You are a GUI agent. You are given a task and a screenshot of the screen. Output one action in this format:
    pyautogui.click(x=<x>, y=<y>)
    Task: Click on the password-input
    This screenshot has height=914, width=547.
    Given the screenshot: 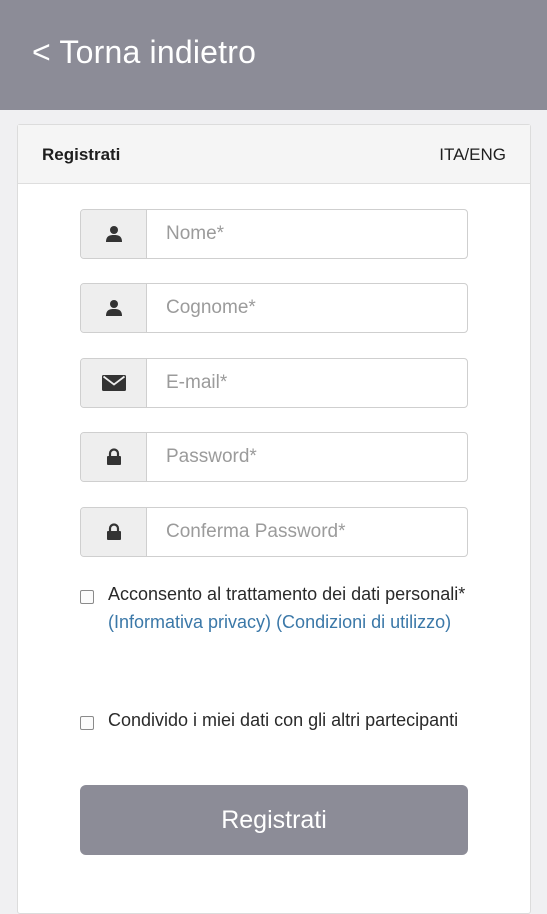 What is the action you would take?
    pyautogui.click(x=307, y=457)
    